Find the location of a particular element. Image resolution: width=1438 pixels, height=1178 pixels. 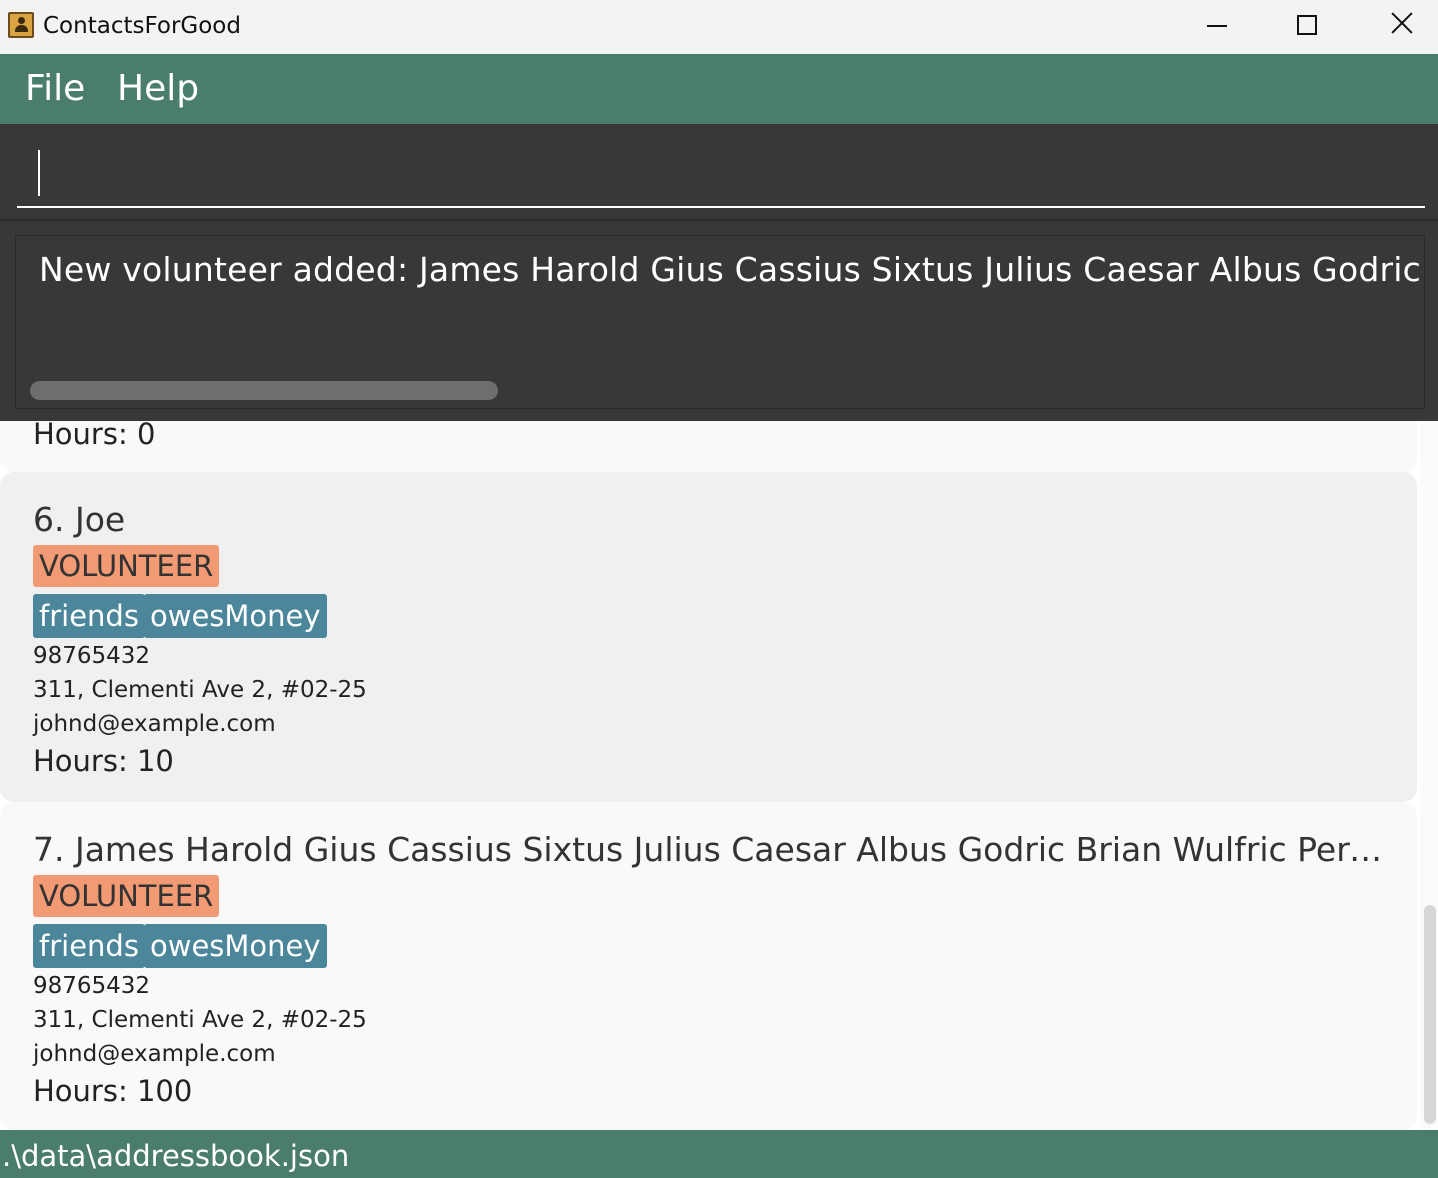

person-hours: Hours: 10 is located at coordinates (103, 761).